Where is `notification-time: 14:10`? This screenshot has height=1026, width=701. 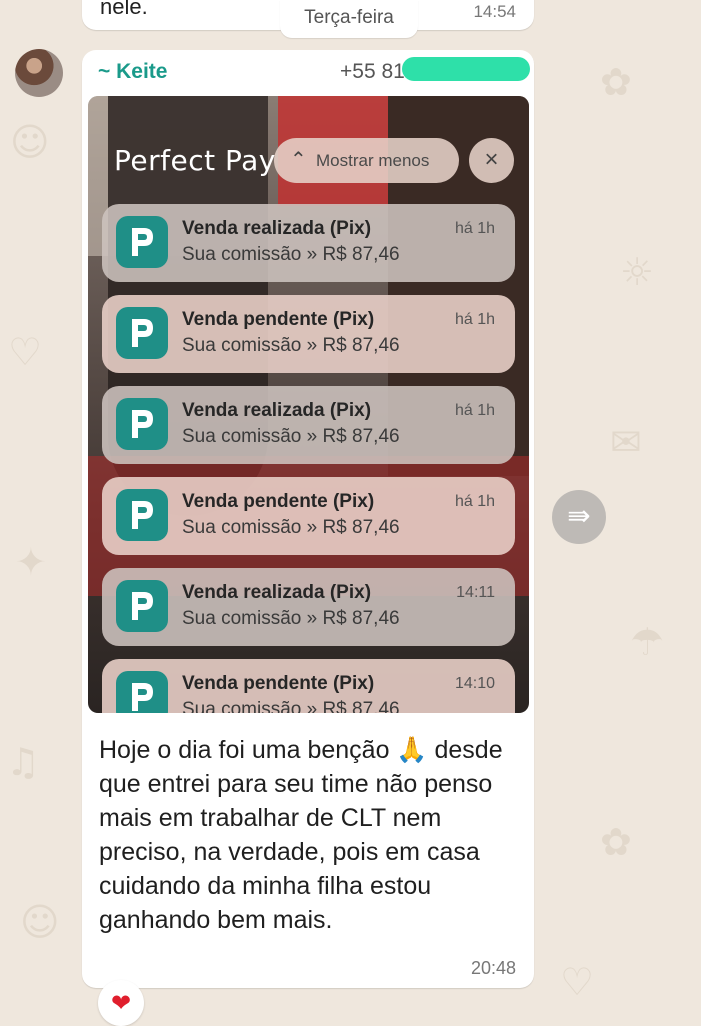 notification-time: 14:10 is located at coordinates (474, 683).